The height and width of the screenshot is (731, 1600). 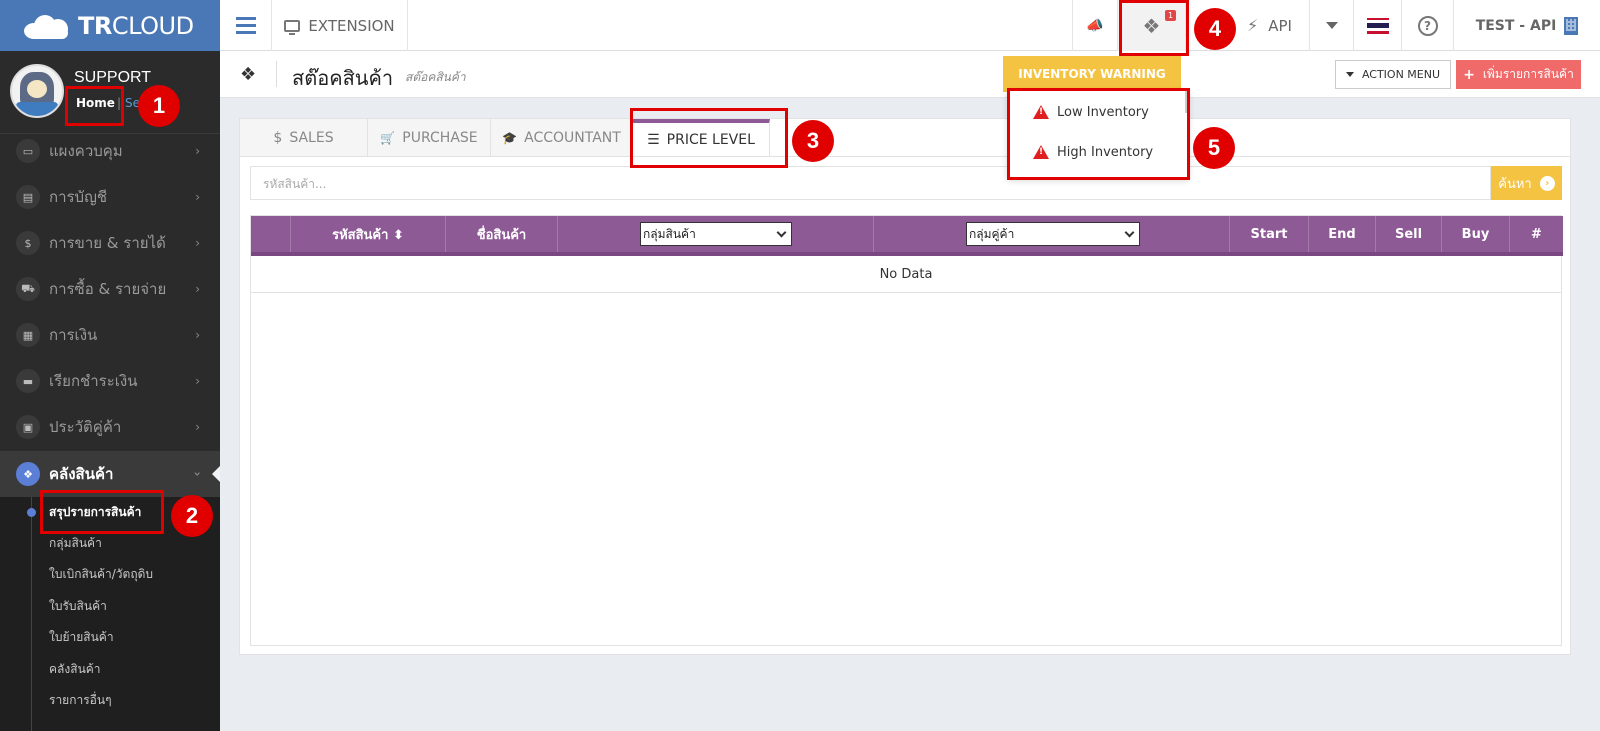 What do you see at coordinates (368, 234) in the screenshot?
I see `column-product-code: รหัสสินค้า ⬍` at bounding box center [368, 234].